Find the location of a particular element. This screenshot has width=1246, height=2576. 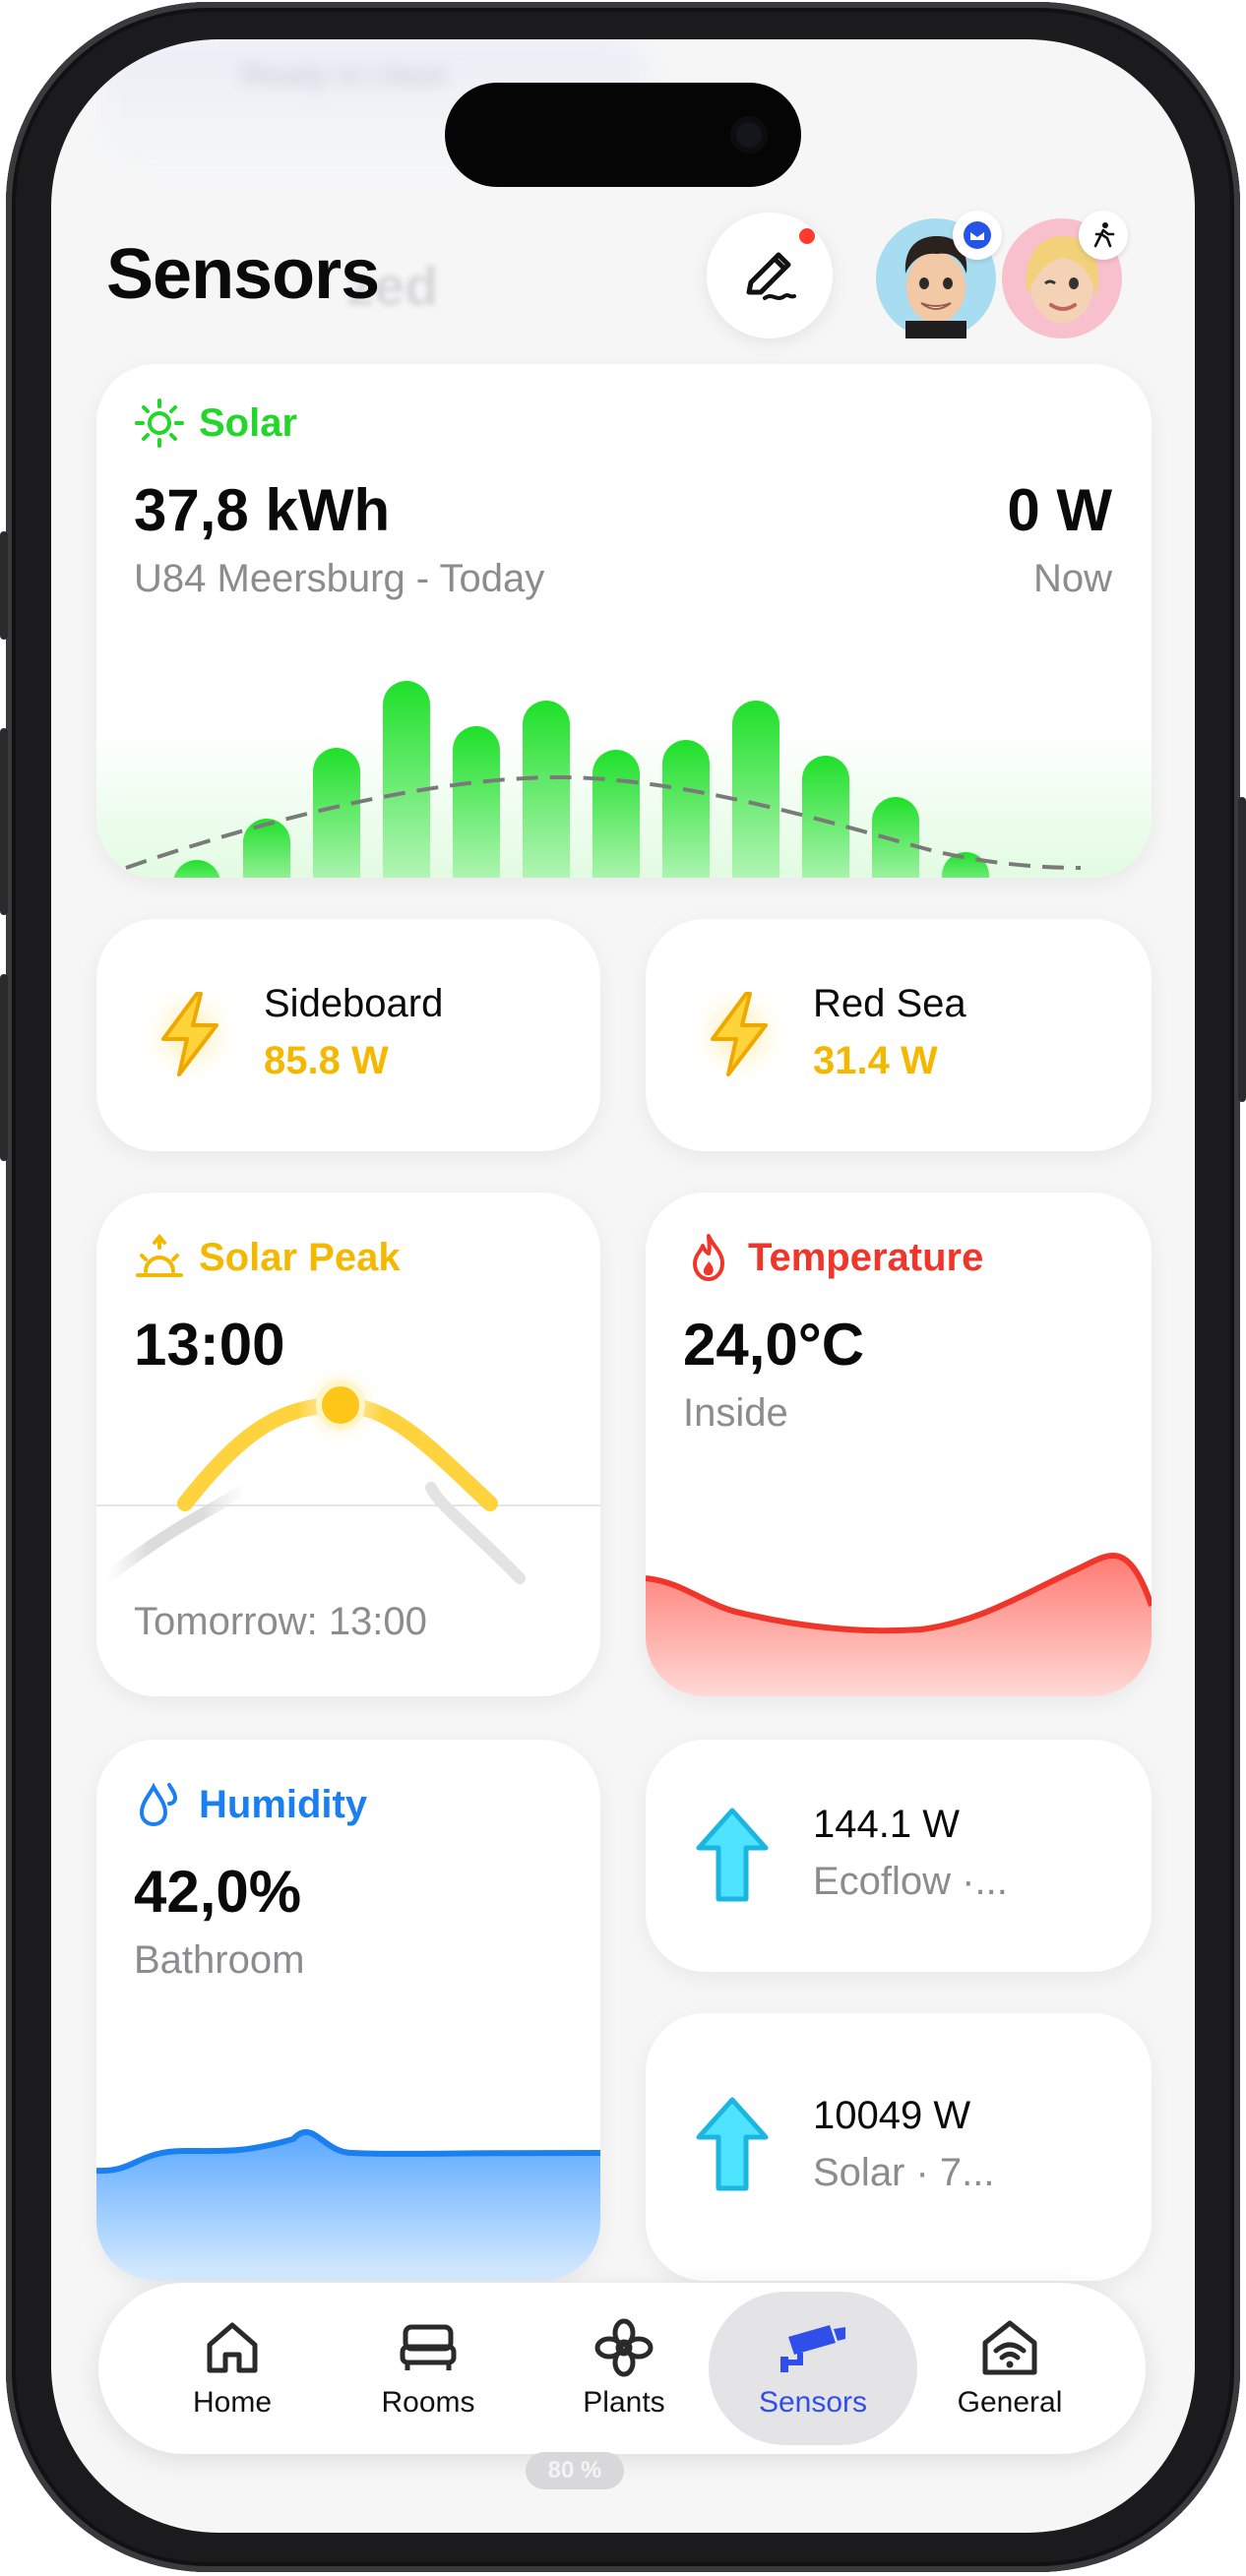

solar-flow-value: 10049 W is located at coordinates (892, 2115).